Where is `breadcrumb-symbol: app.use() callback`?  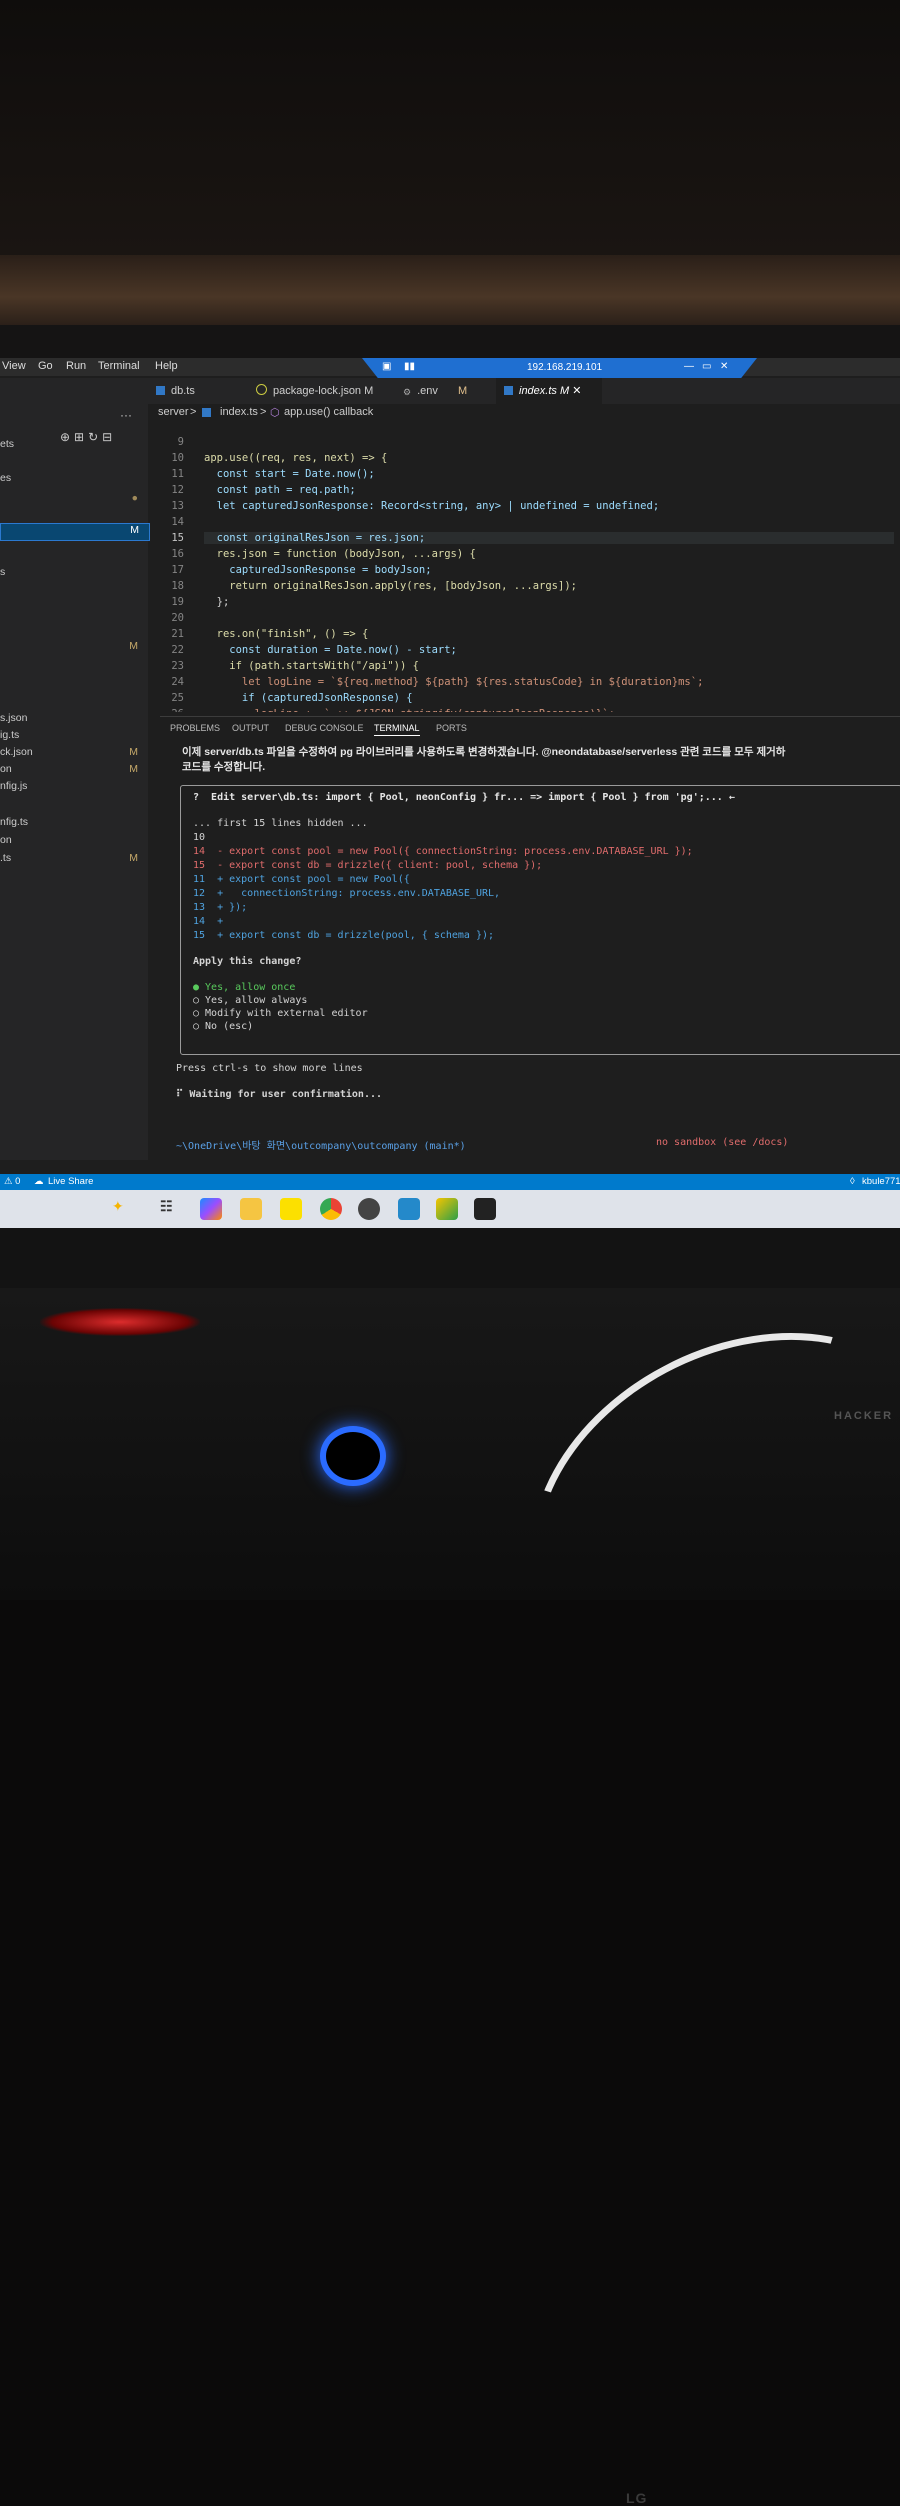
breadcrumb-symbol: app.use() callback is located at coordinates (328, 412).